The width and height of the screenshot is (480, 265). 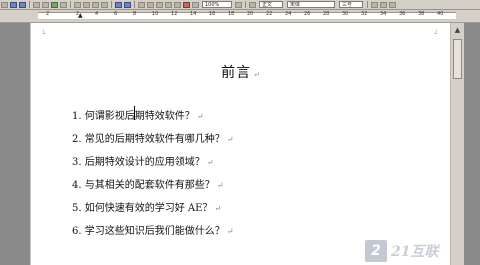 What do you see at coordinates (345, 14) in the screenshot?
I see `ruler-tick-label: 30` at bounding box center [345, 14].